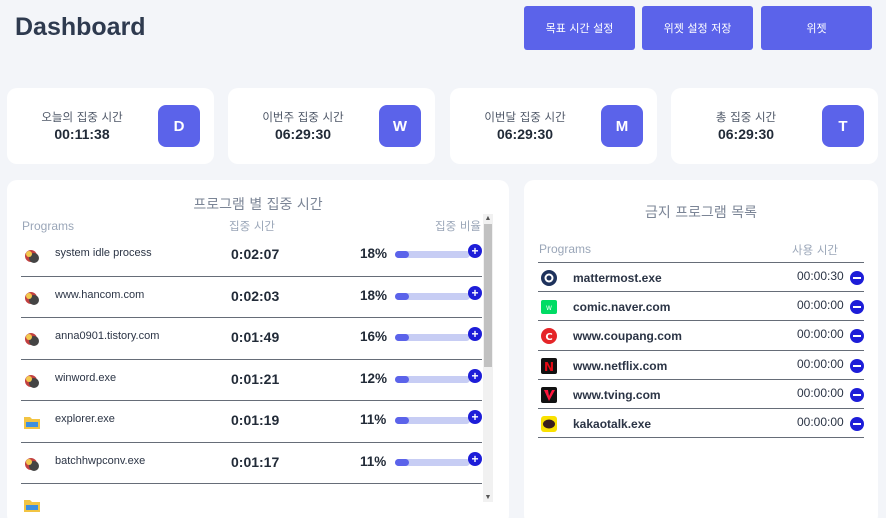 This screenshot has width=886, height=518. Describe the element at coordinates (525, 117) in the screenshot. I see `stat-label: 이번달 집중 시간` at that location.